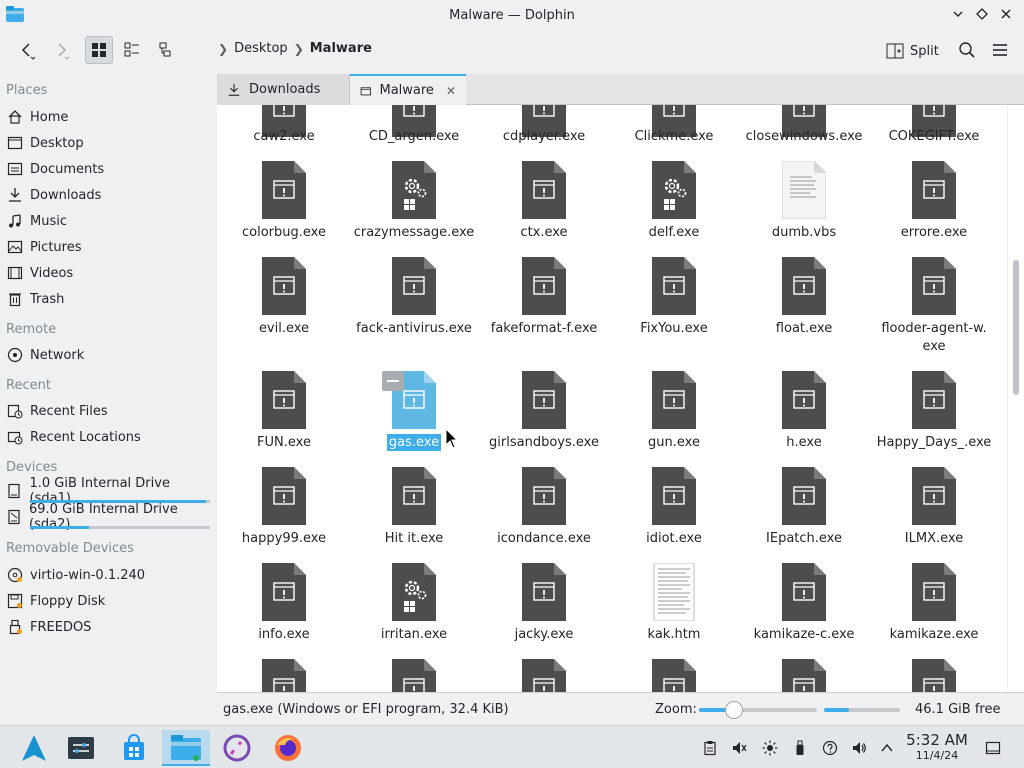 This screenshot has width=1024, height=768. What do you see at coordinates (1016, 327) in the screenshot?
I see `scrollbar-thumb` at bounding box center [1016, 327].